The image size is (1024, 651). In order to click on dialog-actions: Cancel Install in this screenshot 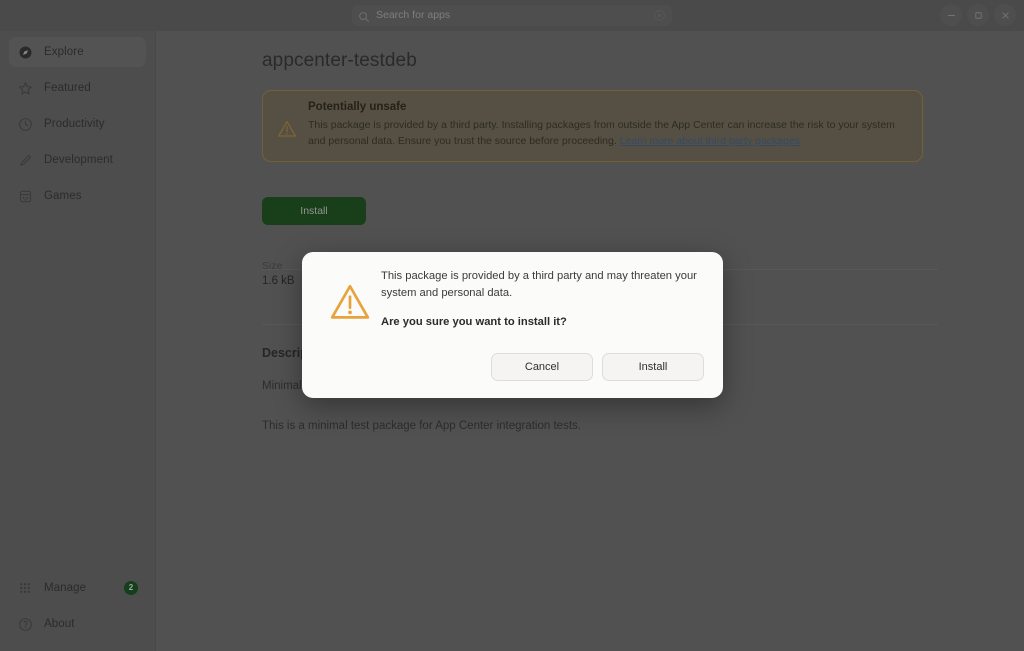, I will do `click(597, 367)`.